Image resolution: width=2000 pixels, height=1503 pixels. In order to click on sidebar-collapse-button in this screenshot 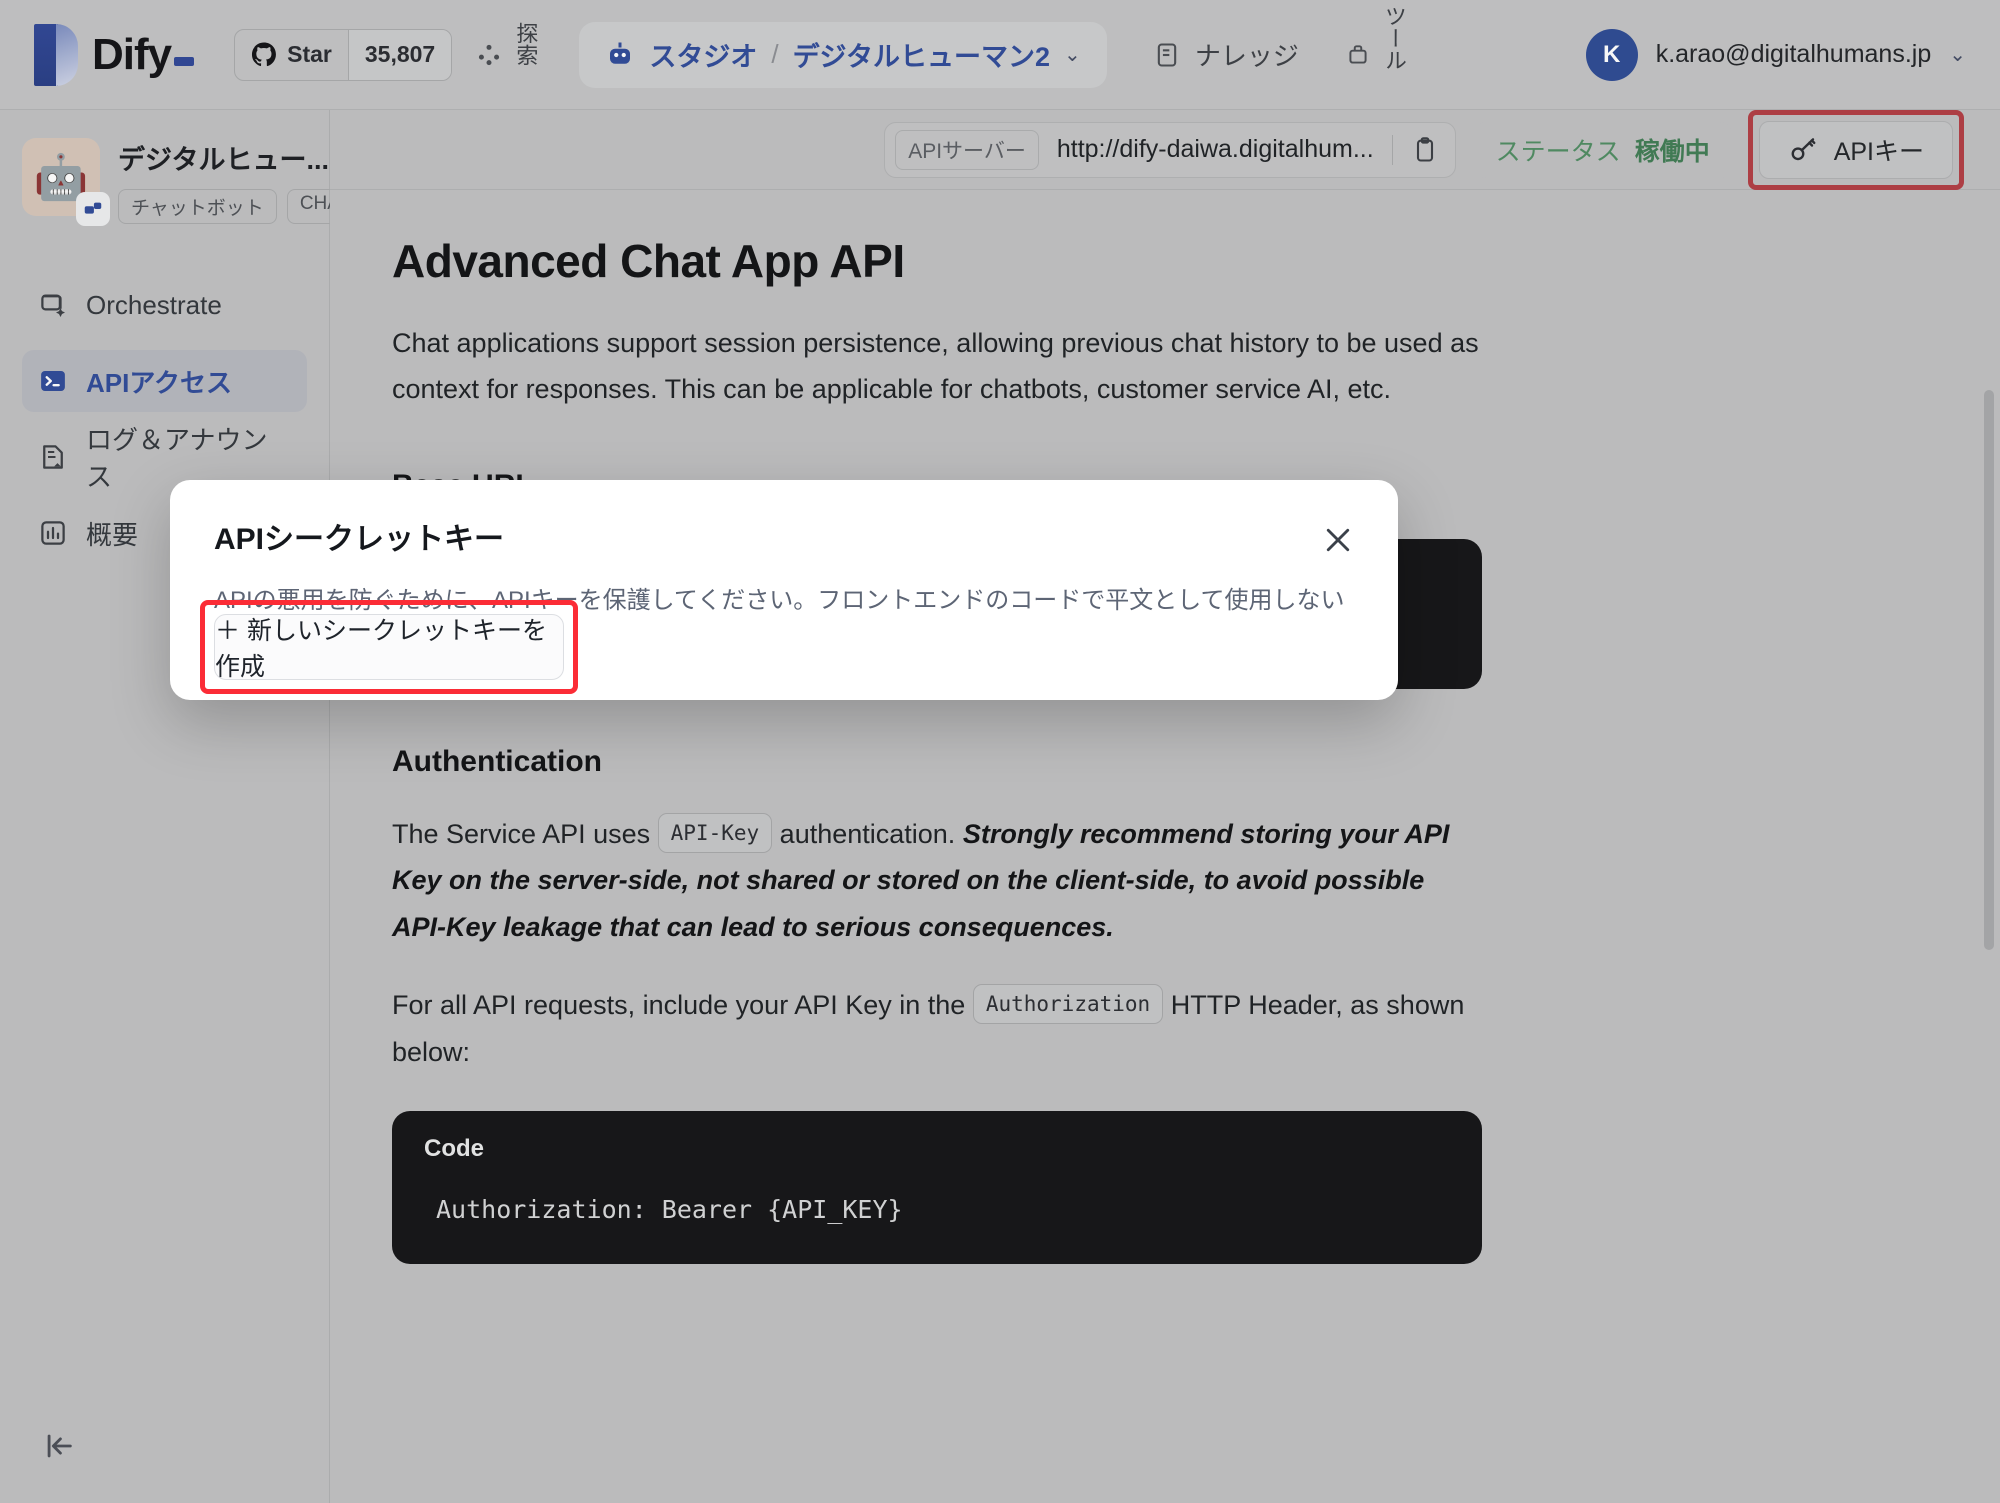, I will do `click(59, 1446)`.